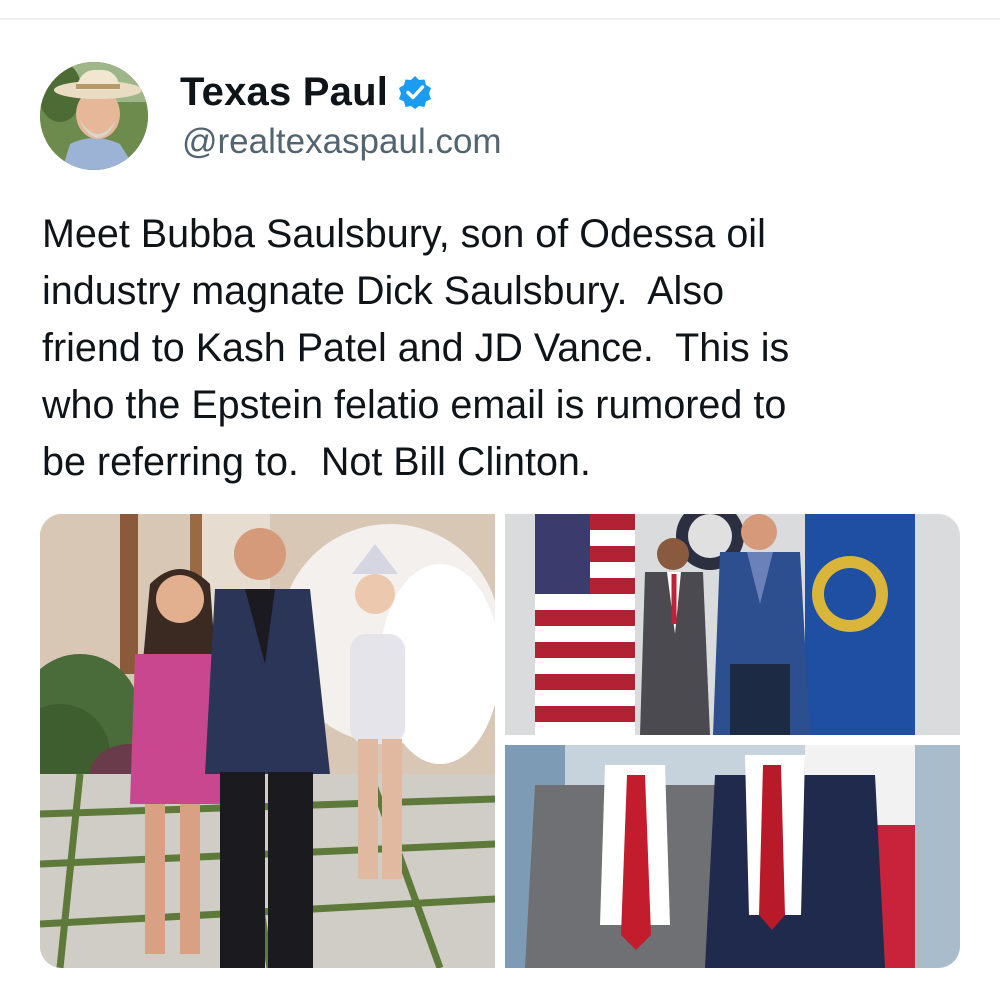  What do you see at coordinates (284, 92) in the screenshot?
I see `author-display-name: Texas Paul` at bounding box center [284, 92].